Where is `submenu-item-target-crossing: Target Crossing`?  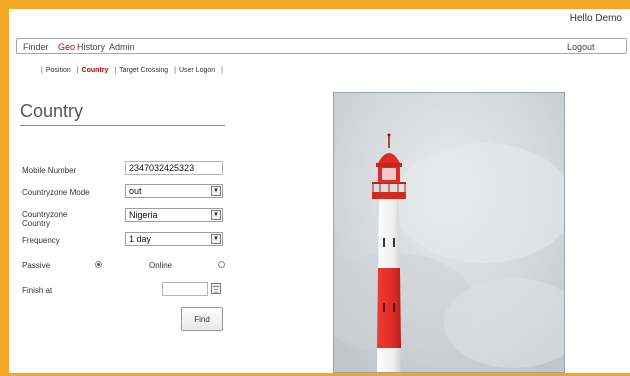 submenu-item-target-crossing: Target Crossing is located at coordinates (143, 70).